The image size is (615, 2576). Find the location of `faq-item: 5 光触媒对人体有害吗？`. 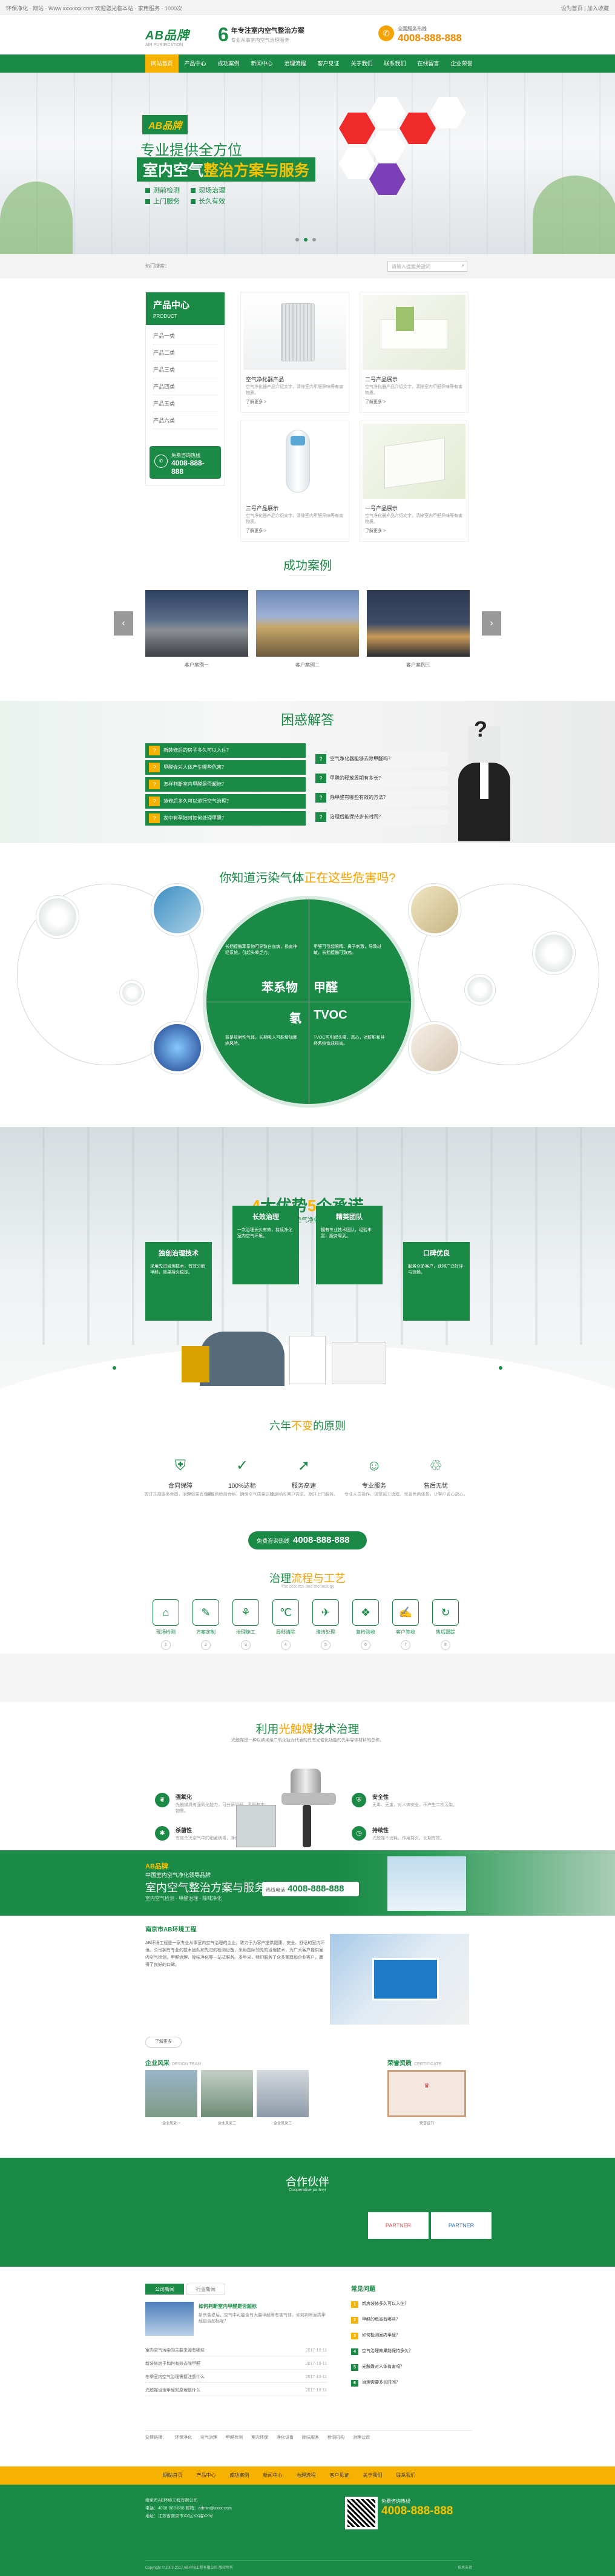

faq-item: 5 光触媒对人体有害吗？ is located at coordinates (410, 2367).